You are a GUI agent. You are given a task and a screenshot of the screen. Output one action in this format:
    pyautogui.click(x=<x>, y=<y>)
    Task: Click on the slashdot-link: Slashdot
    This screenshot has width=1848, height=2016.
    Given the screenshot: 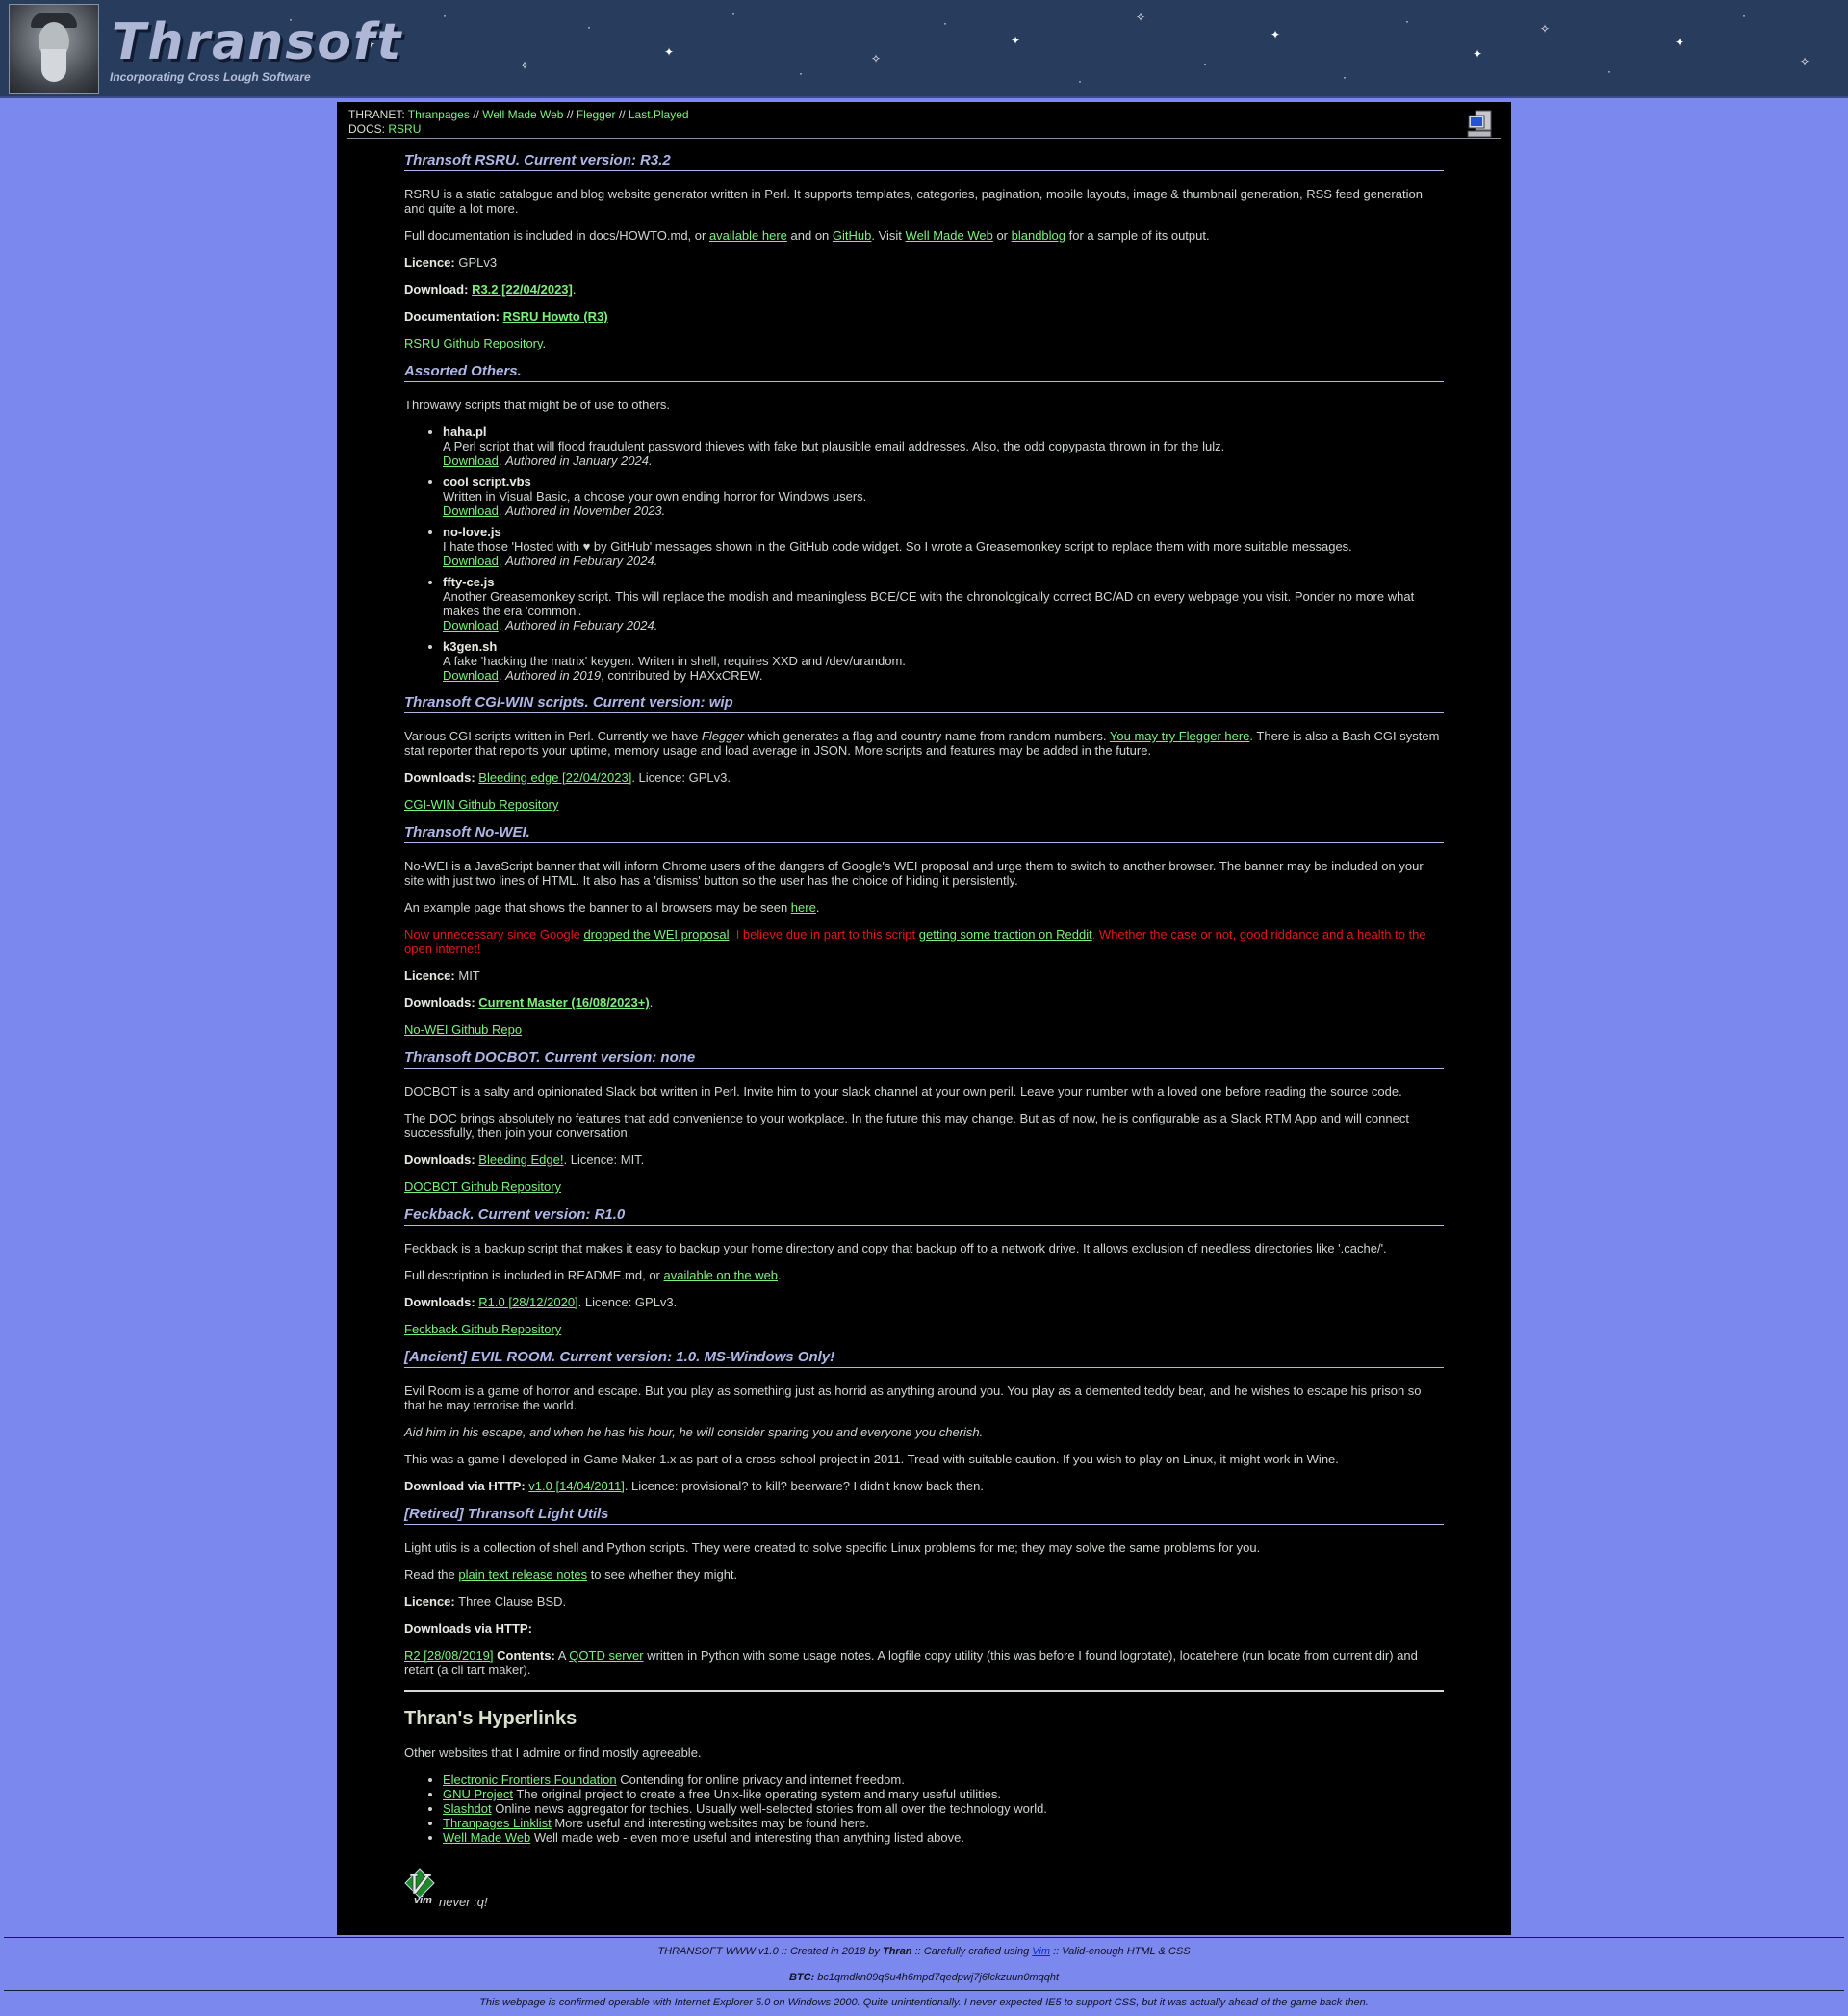 What is the action you would take?
    pyautogui.click(x=467, y=1808)
    